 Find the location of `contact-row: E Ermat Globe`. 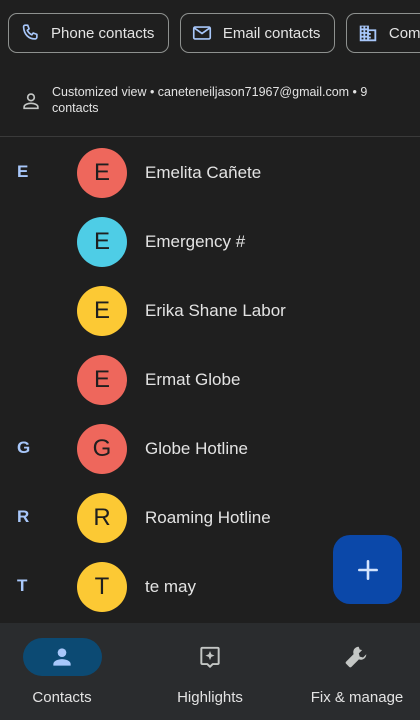

contact-row: E Ermat Globe is located at coordinates (210, 379).